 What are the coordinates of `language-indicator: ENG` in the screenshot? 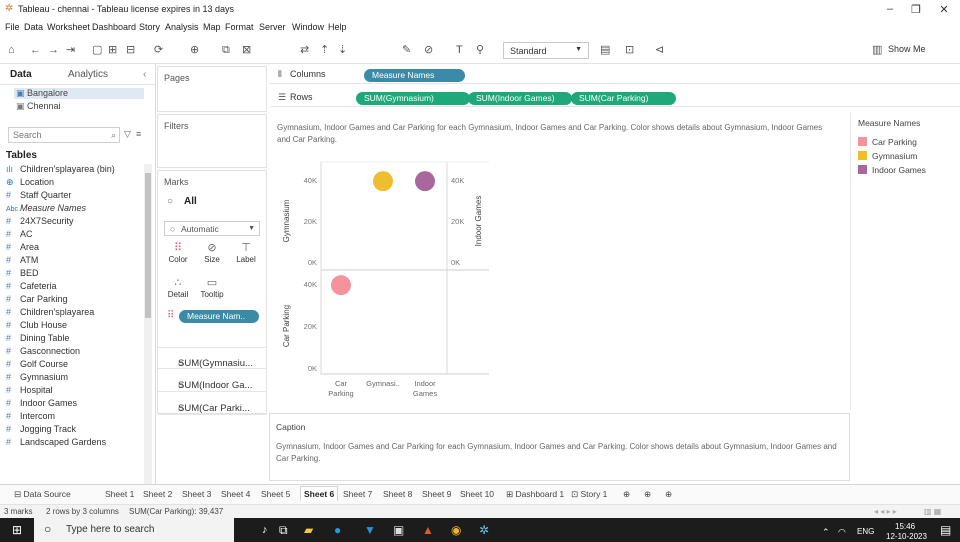 It's located at (865, 532).